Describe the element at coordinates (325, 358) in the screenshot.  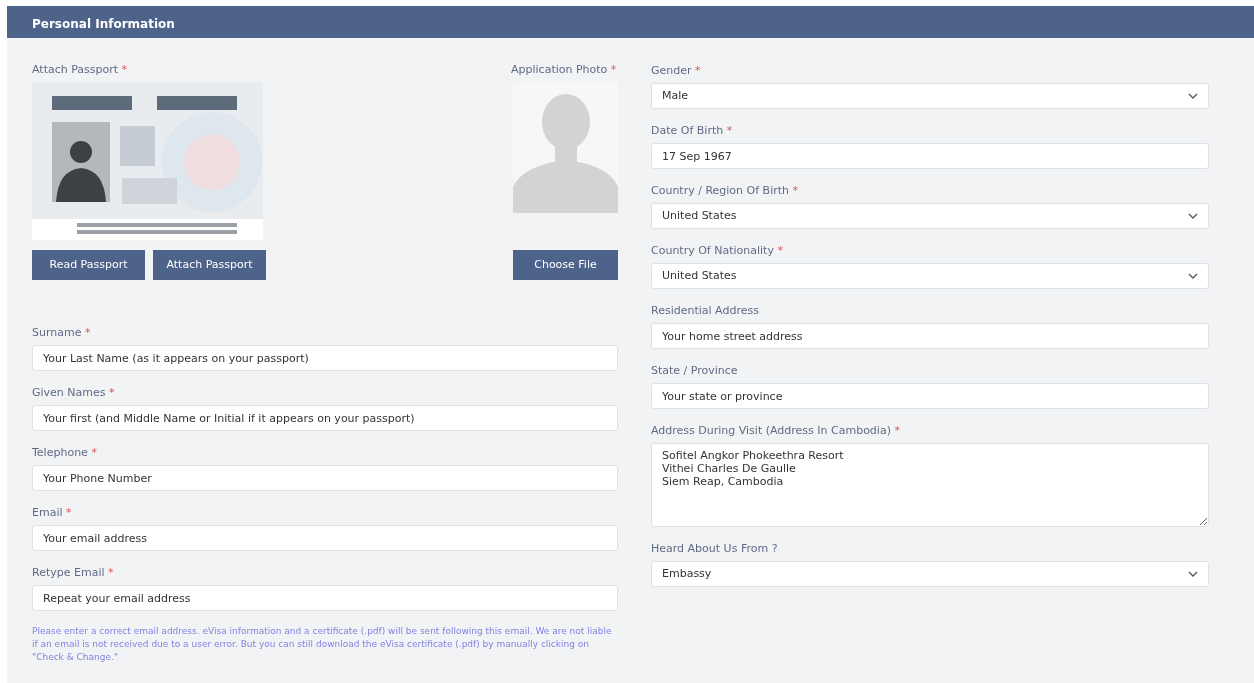
I see `input-field: Your Last Name (as it appears on your passport)` at that location.